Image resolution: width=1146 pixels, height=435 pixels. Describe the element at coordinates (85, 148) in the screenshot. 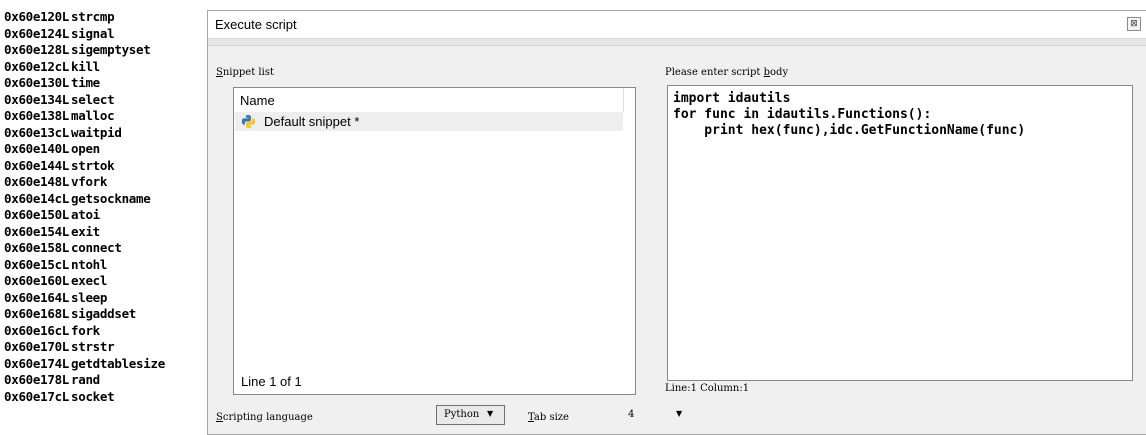

I see `output-function-name: open` at that location.